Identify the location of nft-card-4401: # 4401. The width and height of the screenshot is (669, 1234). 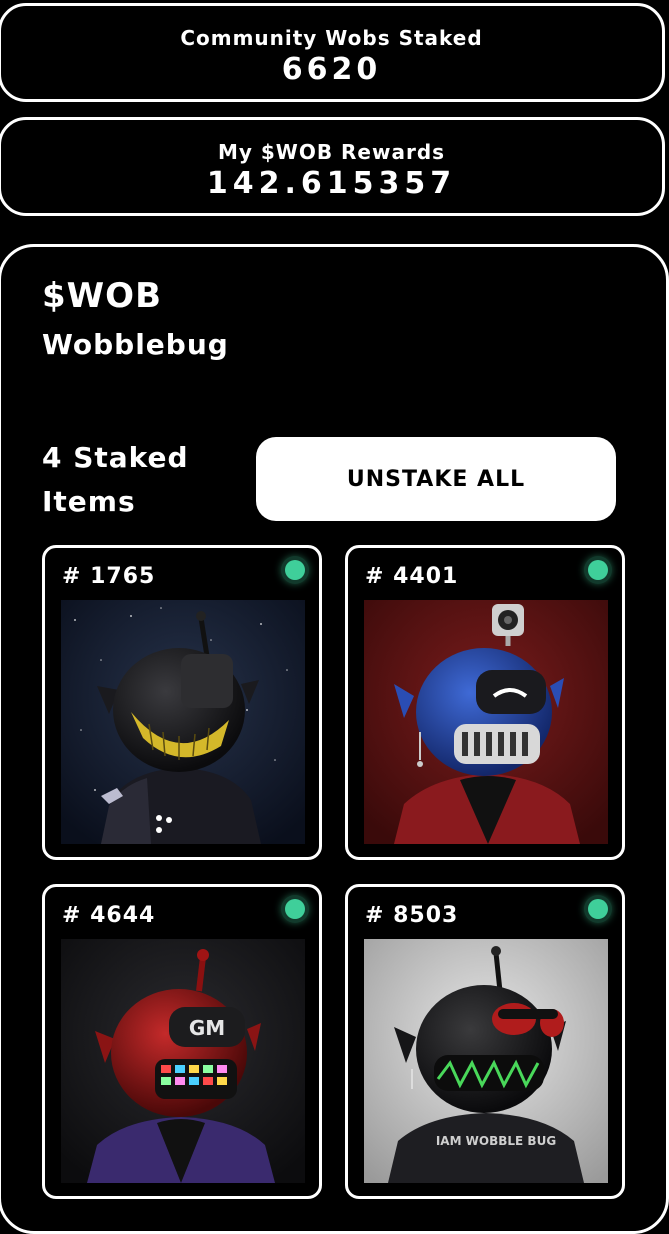
(485, 702).